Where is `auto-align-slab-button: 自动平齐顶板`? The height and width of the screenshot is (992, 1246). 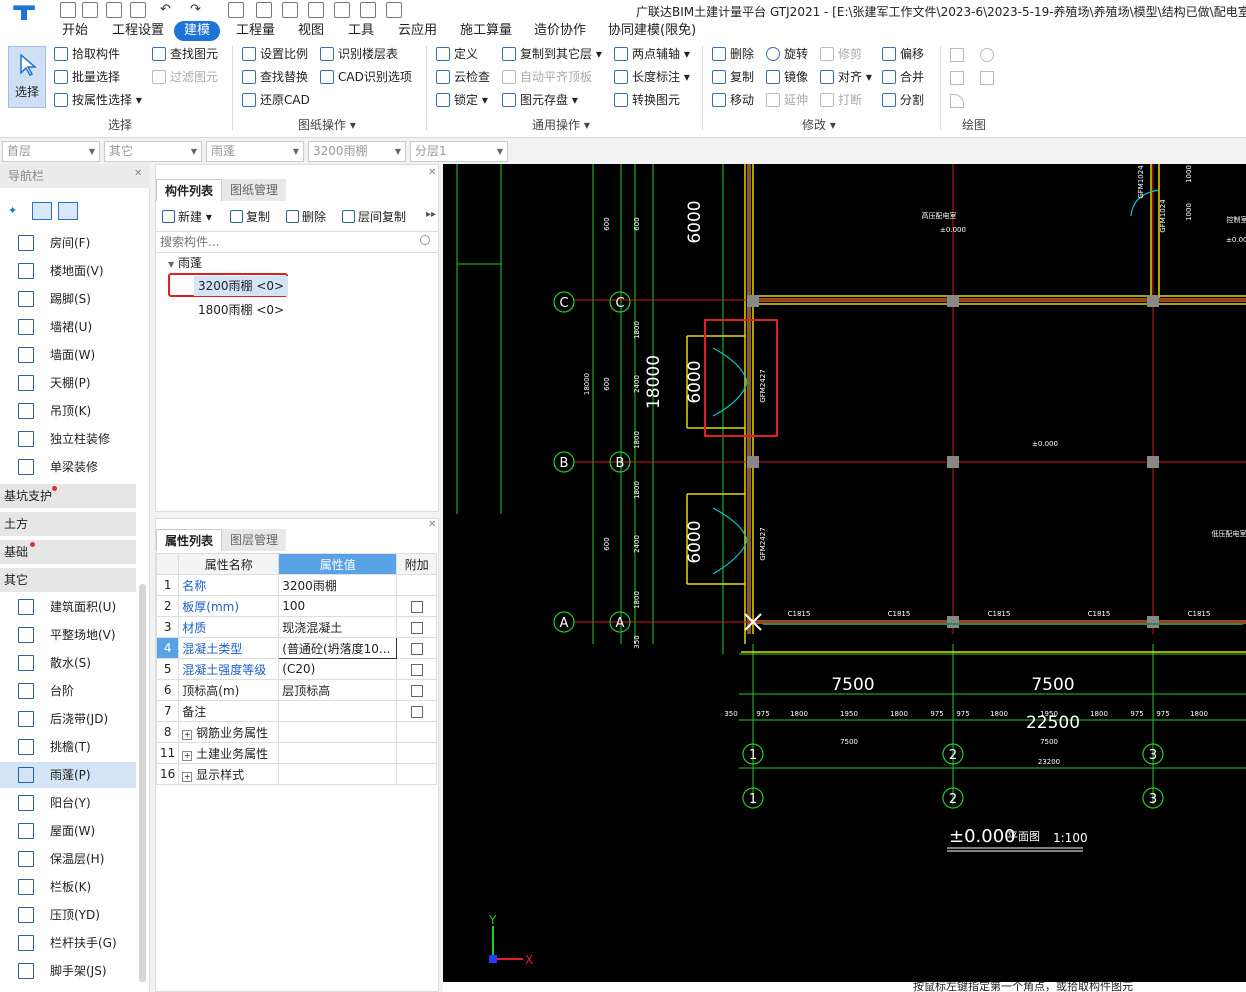 auto-align-slab-button: 自动平齐顶板 is located at coordinates (547, 77).